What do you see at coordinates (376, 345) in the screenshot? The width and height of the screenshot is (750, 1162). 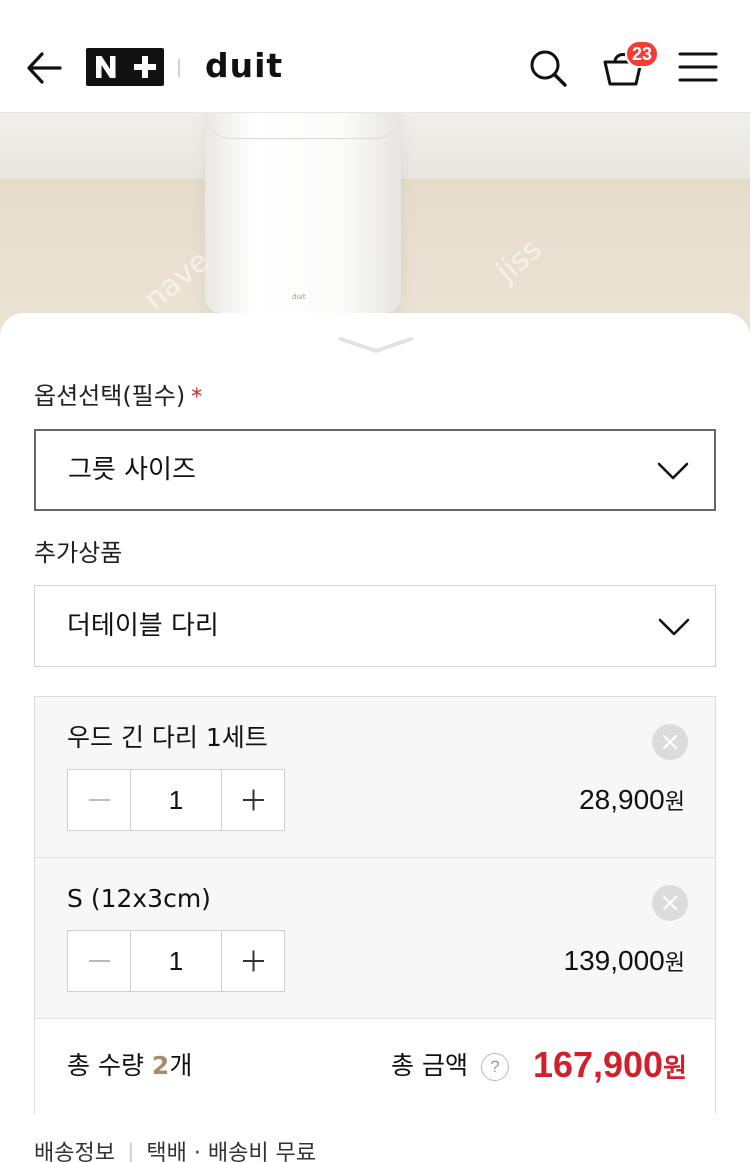 I see `sheet-collapse-handle` at bounding box center [376, 345].